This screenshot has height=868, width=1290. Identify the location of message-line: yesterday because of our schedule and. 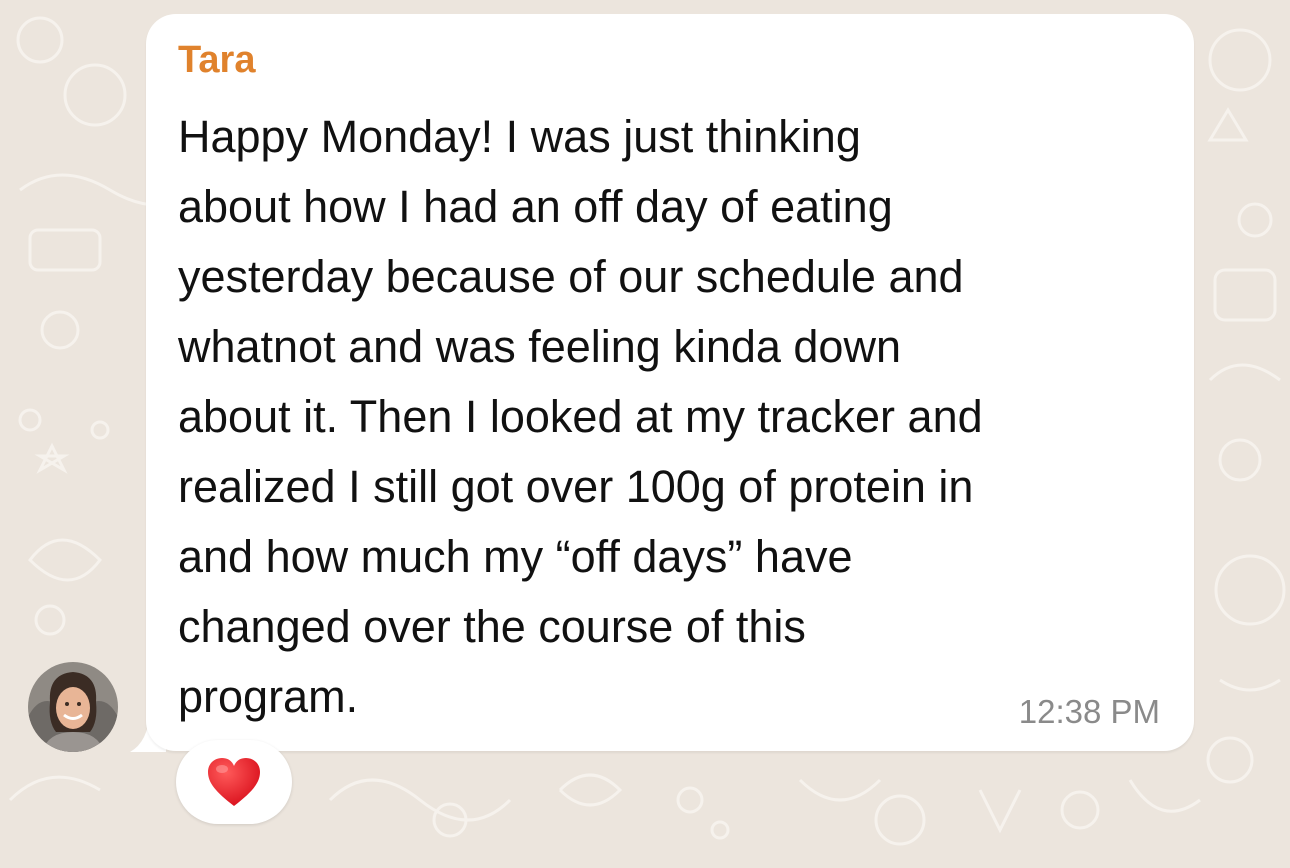
(571, 276).